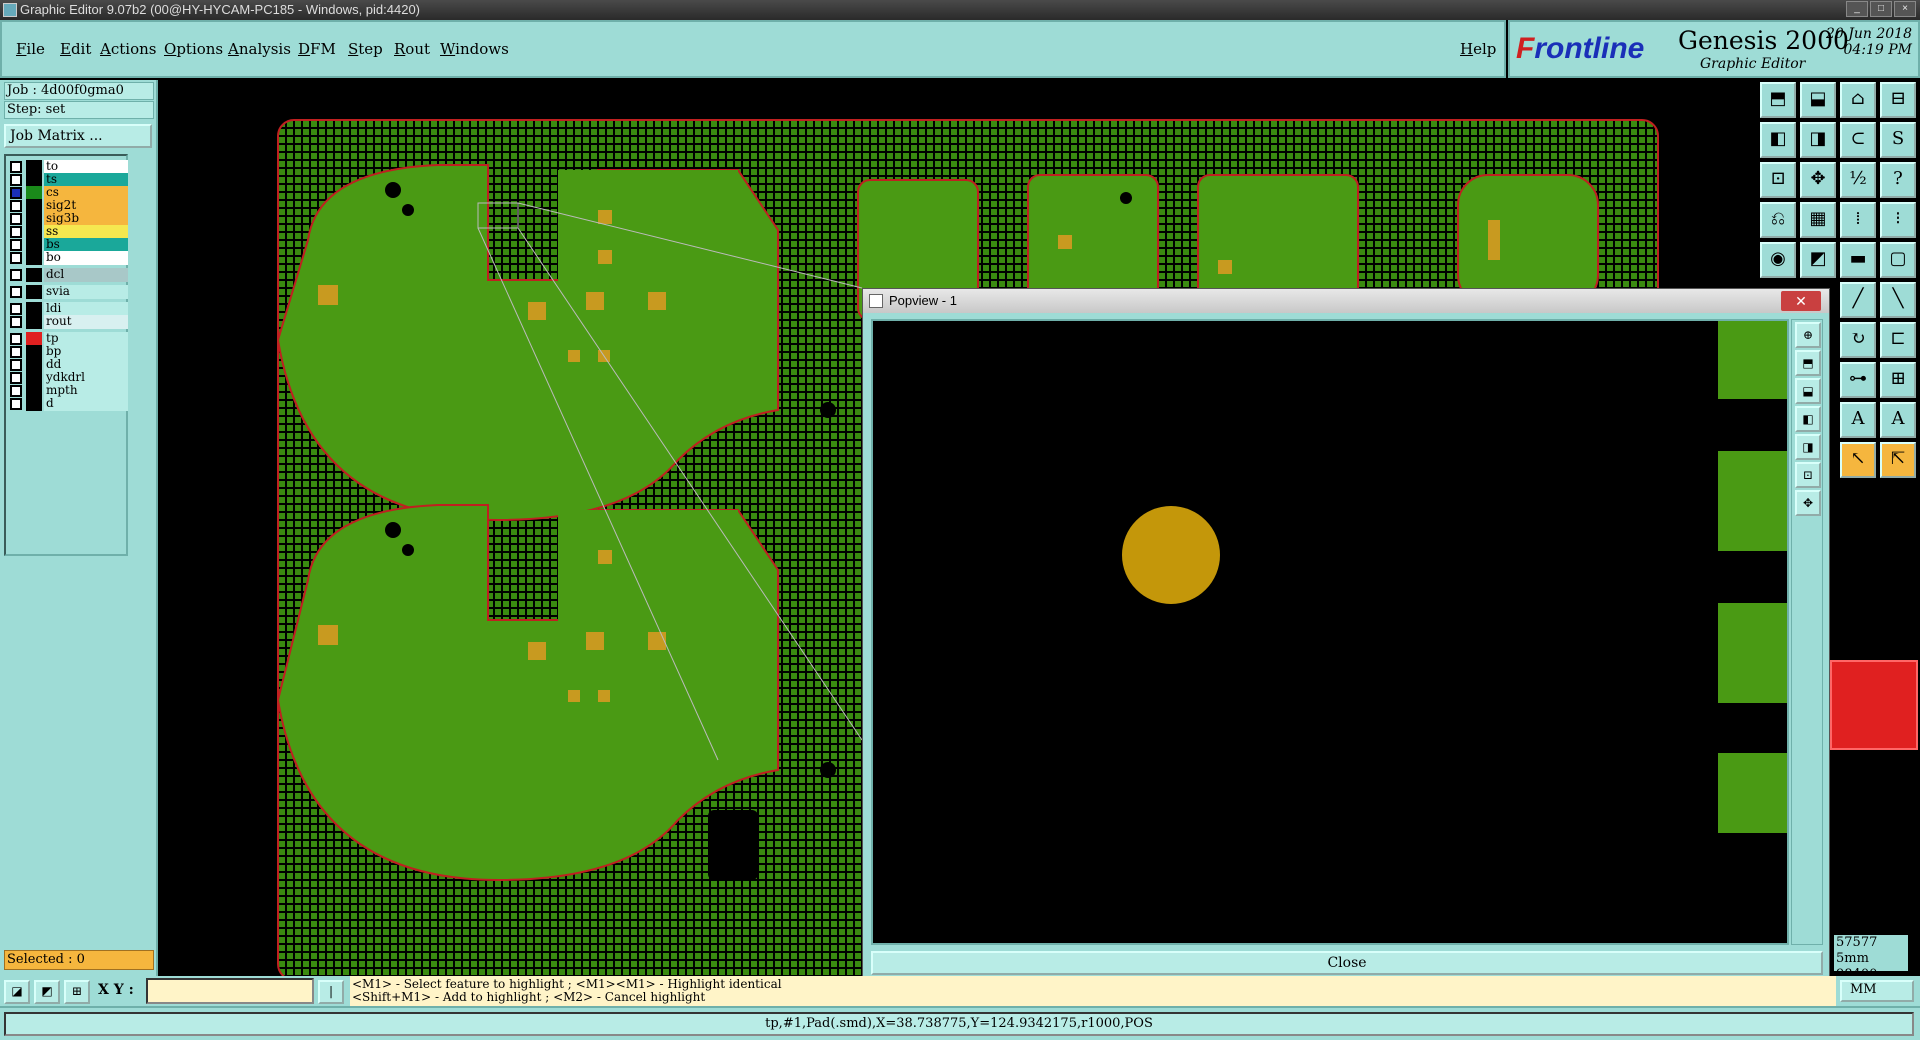 The width and height of the screenshot is (1920, 1040). What do you see at coordinates (474, 49) in the screenshot?
I see `menu-windows: Windows` at bounding box center [474, 49].